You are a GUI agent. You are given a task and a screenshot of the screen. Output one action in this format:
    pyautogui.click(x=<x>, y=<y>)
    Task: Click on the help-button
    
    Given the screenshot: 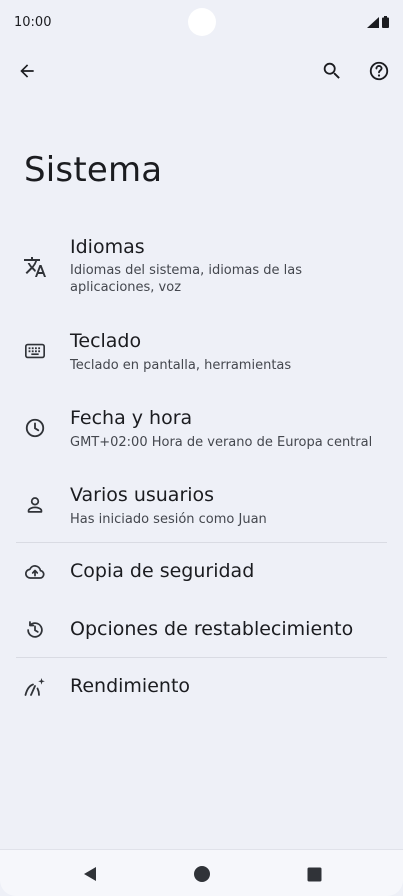 What is the action you would take?
    pyautogui.click(x=379, y=71)
    